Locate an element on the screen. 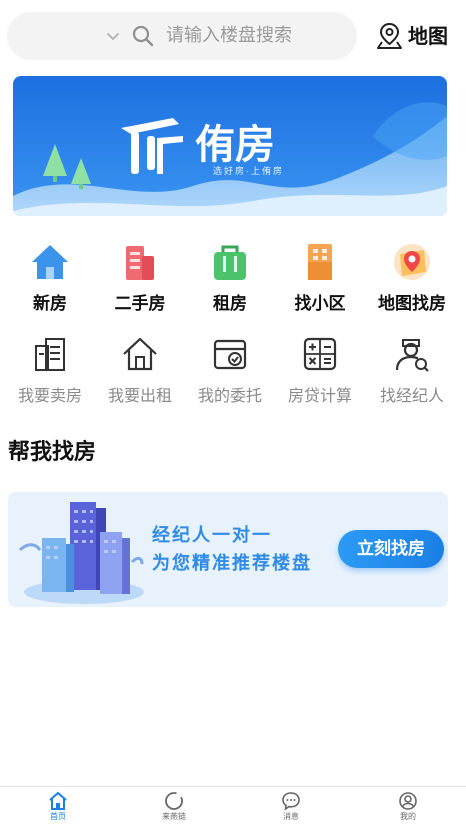  nav-rent: 租房 is located at coordinates (229, 287).